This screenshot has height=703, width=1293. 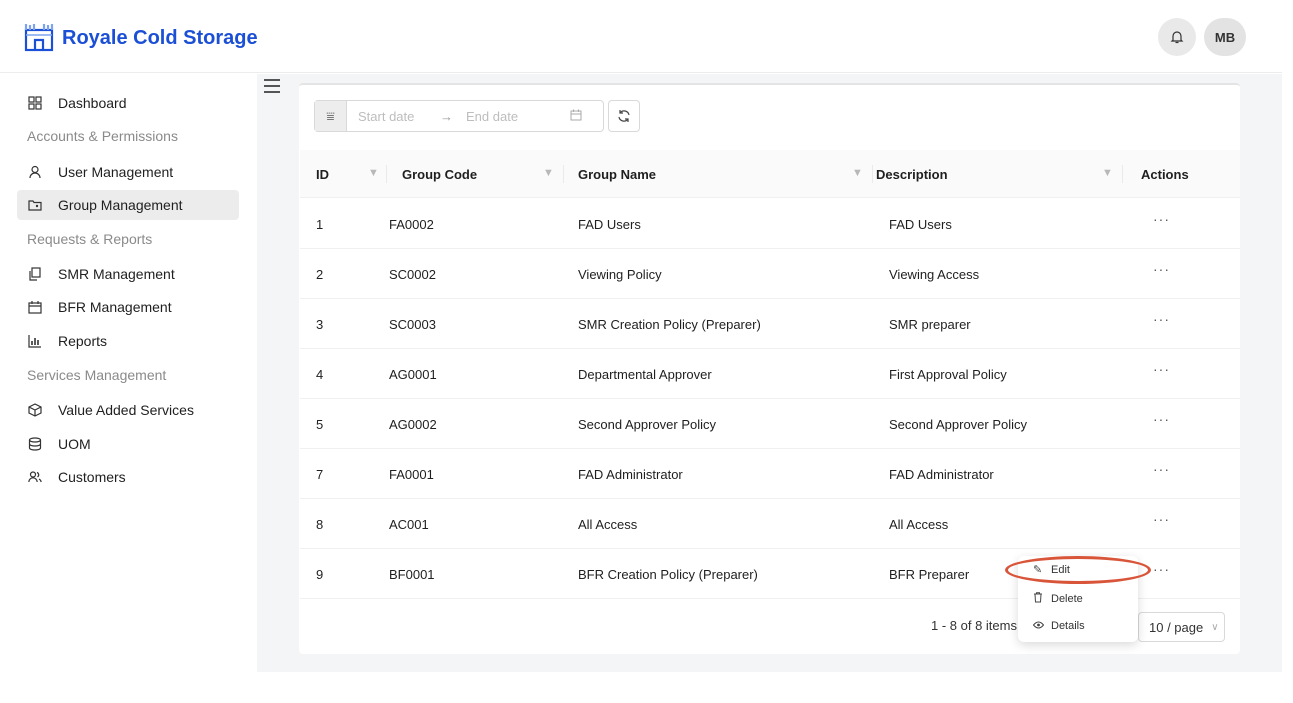 What do you see at coordinates (160, 38) in the screenshot?
I see `brand-name: Royale Cold Storage` at bounding box center [160, 38].